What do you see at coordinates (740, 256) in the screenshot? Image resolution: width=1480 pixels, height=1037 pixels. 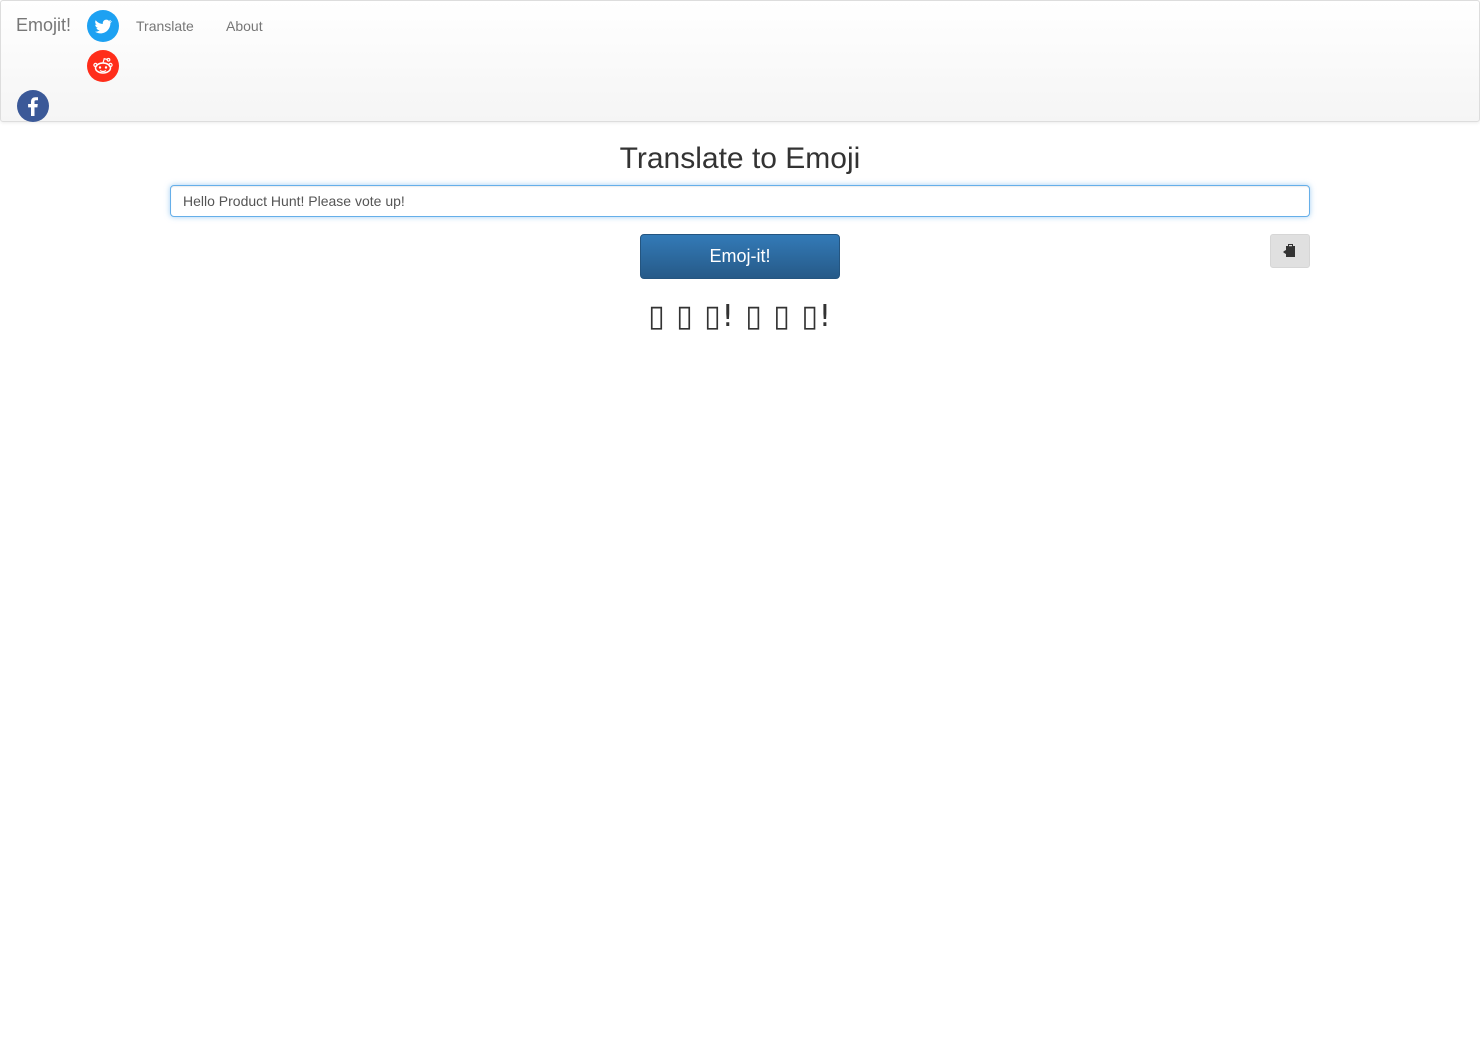 I see `emojit-button: Emoj-it!` at bounding box center [740, 256].